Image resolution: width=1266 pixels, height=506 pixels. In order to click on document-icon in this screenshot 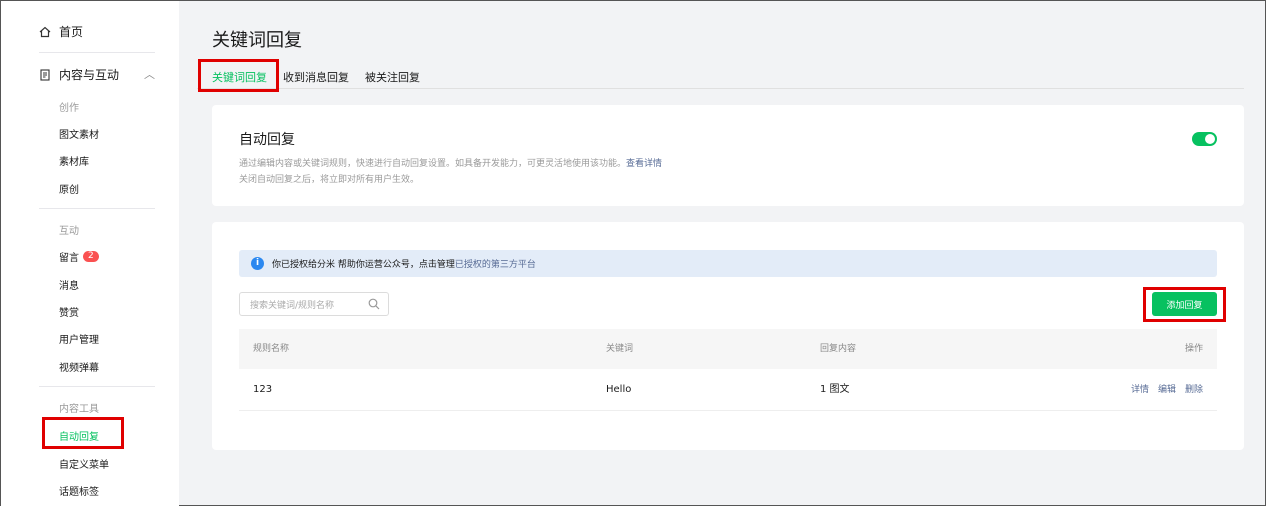, I will do `click(45, 74)`.